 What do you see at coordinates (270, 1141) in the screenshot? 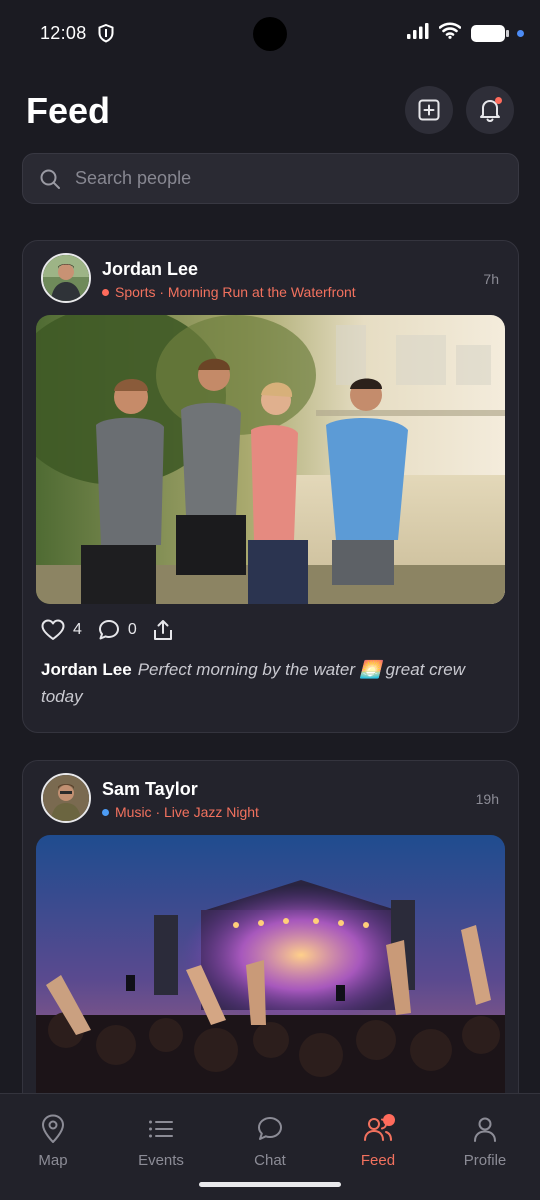
I see `nav-item-chat: Chat` at bounding box center [270, 1141].